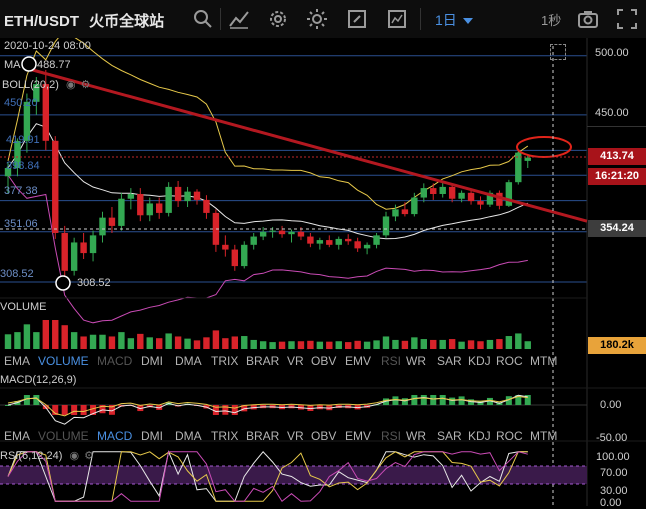 This screenshot has height=509, width=646. I want to click on layout-icon, so click(397, 19).